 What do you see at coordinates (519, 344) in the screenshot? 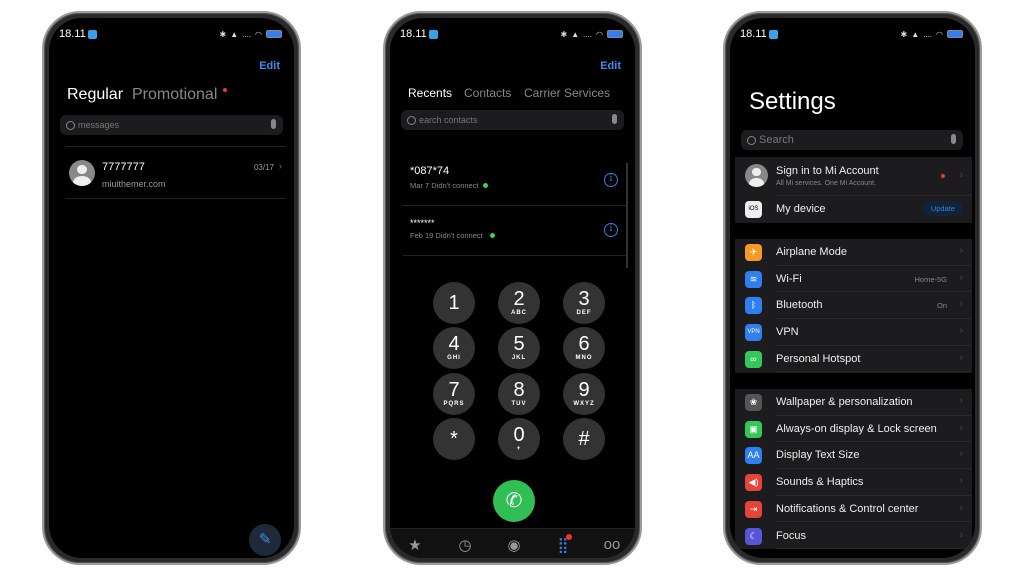
I see `key-digit: 5` at bounding box center [519, 344].